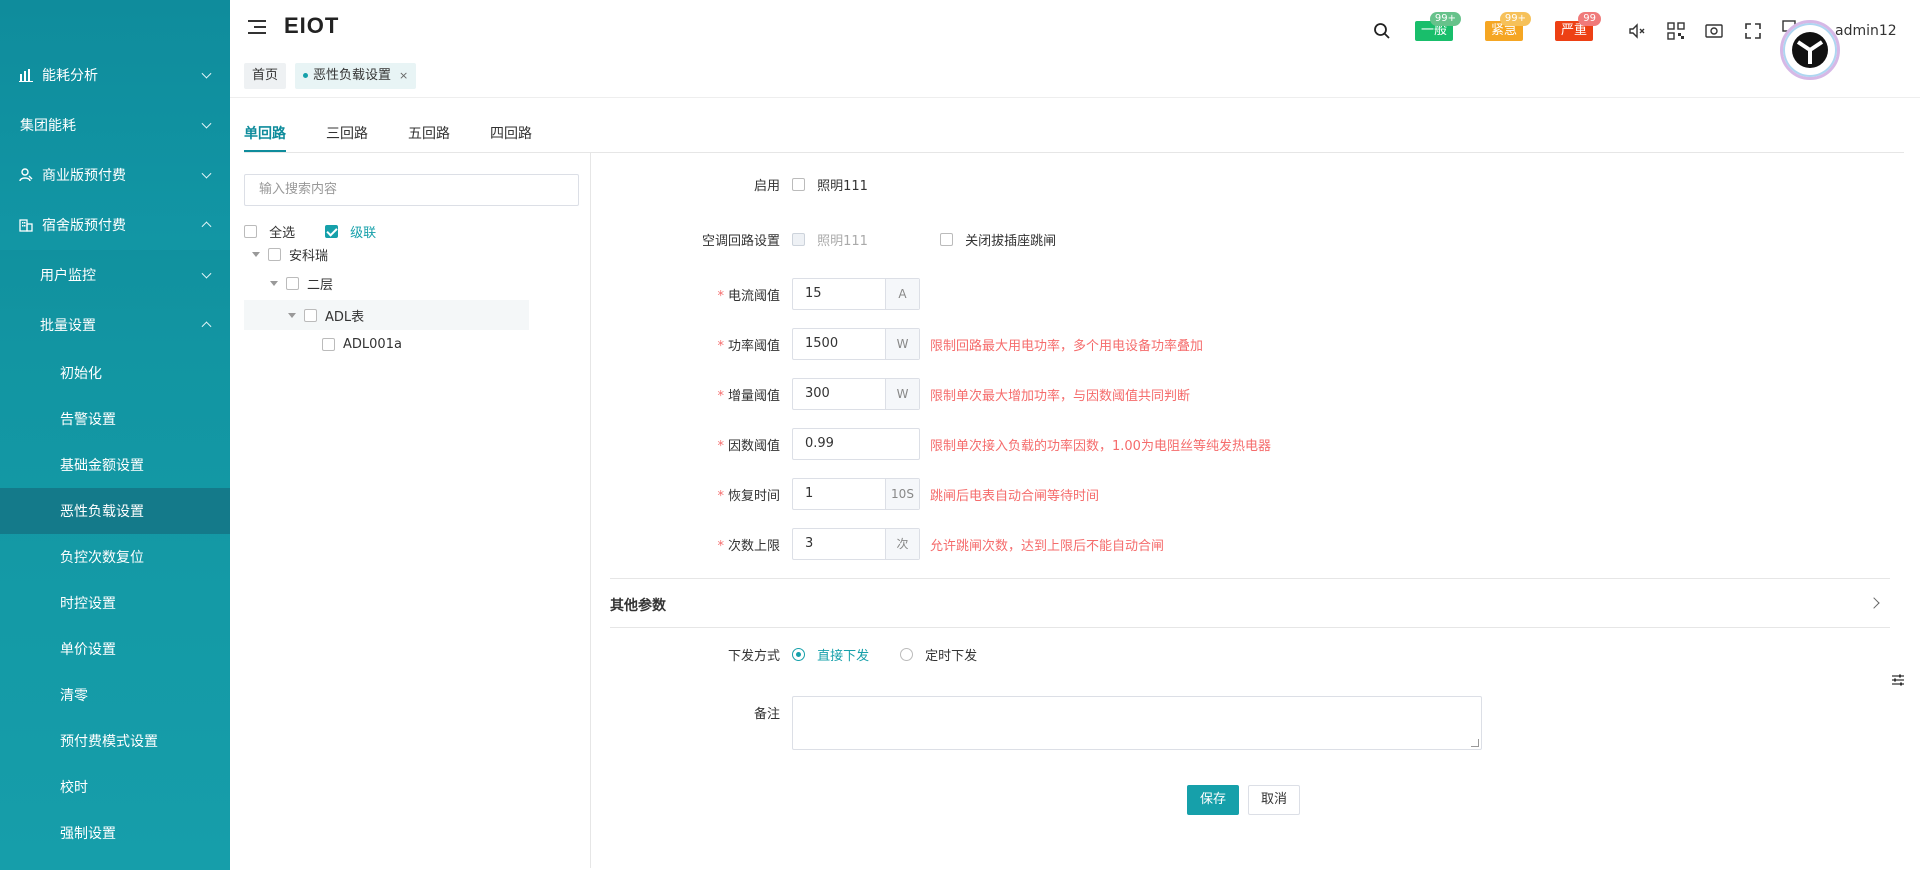  Describe the element at coordinates (1213, 800) in the screenshot. I see `save-button: 保存` at that location.